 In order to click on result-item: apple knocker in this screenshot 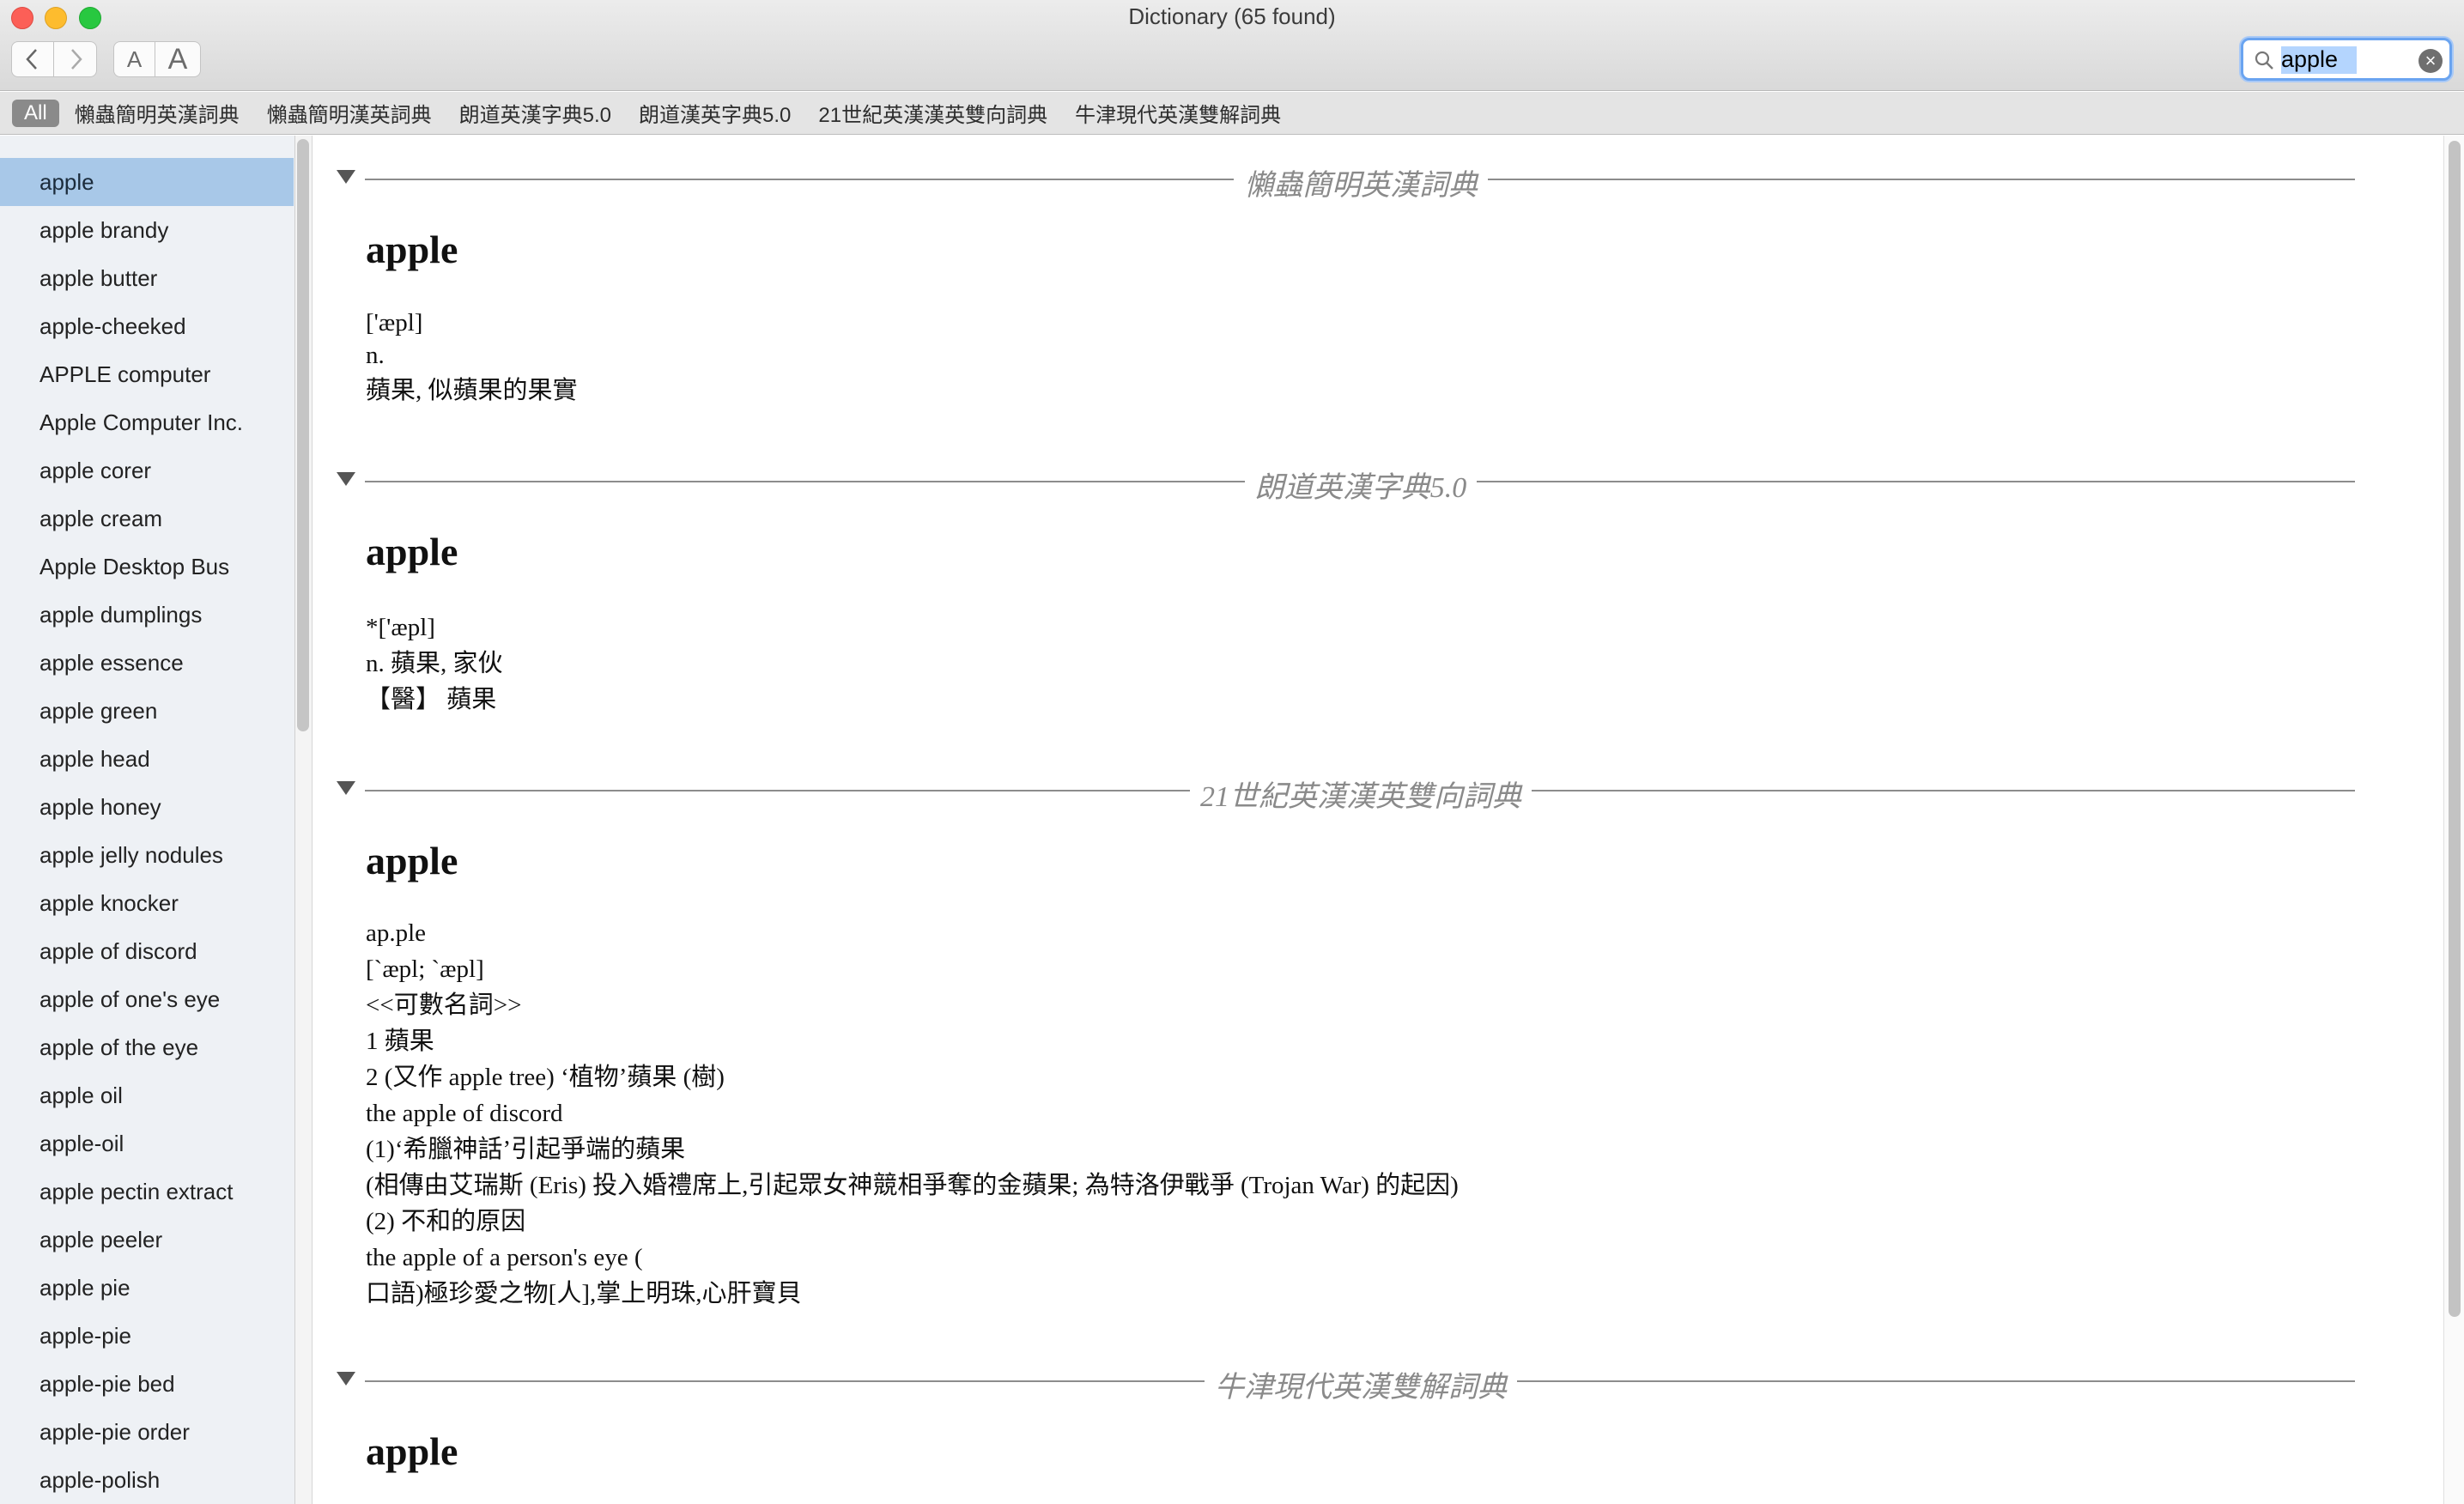, I will do `click(147, 903)`.